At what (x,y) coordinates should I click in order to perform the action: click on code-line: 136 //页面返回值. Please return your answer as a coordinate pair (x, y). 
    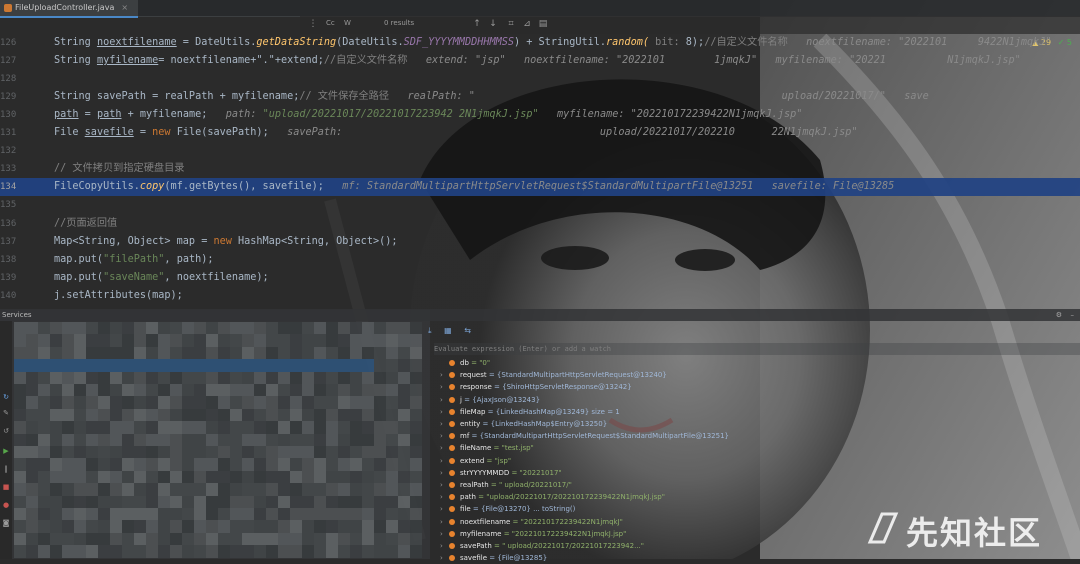
    Looking at the image, I should click on (540, 224).